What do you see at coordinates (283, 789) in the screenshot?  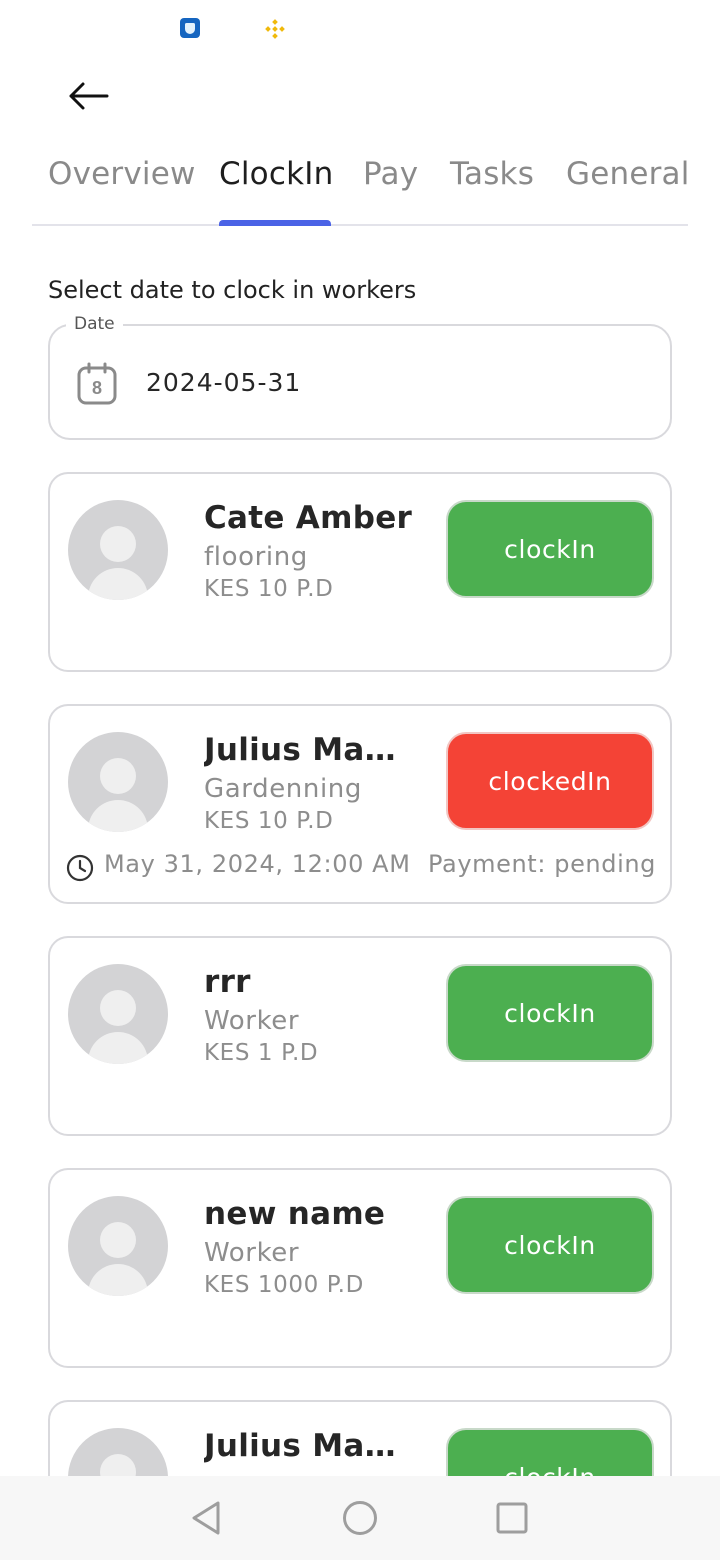 I see `worker-role: Gardenning` at bounding box center [283, 789].